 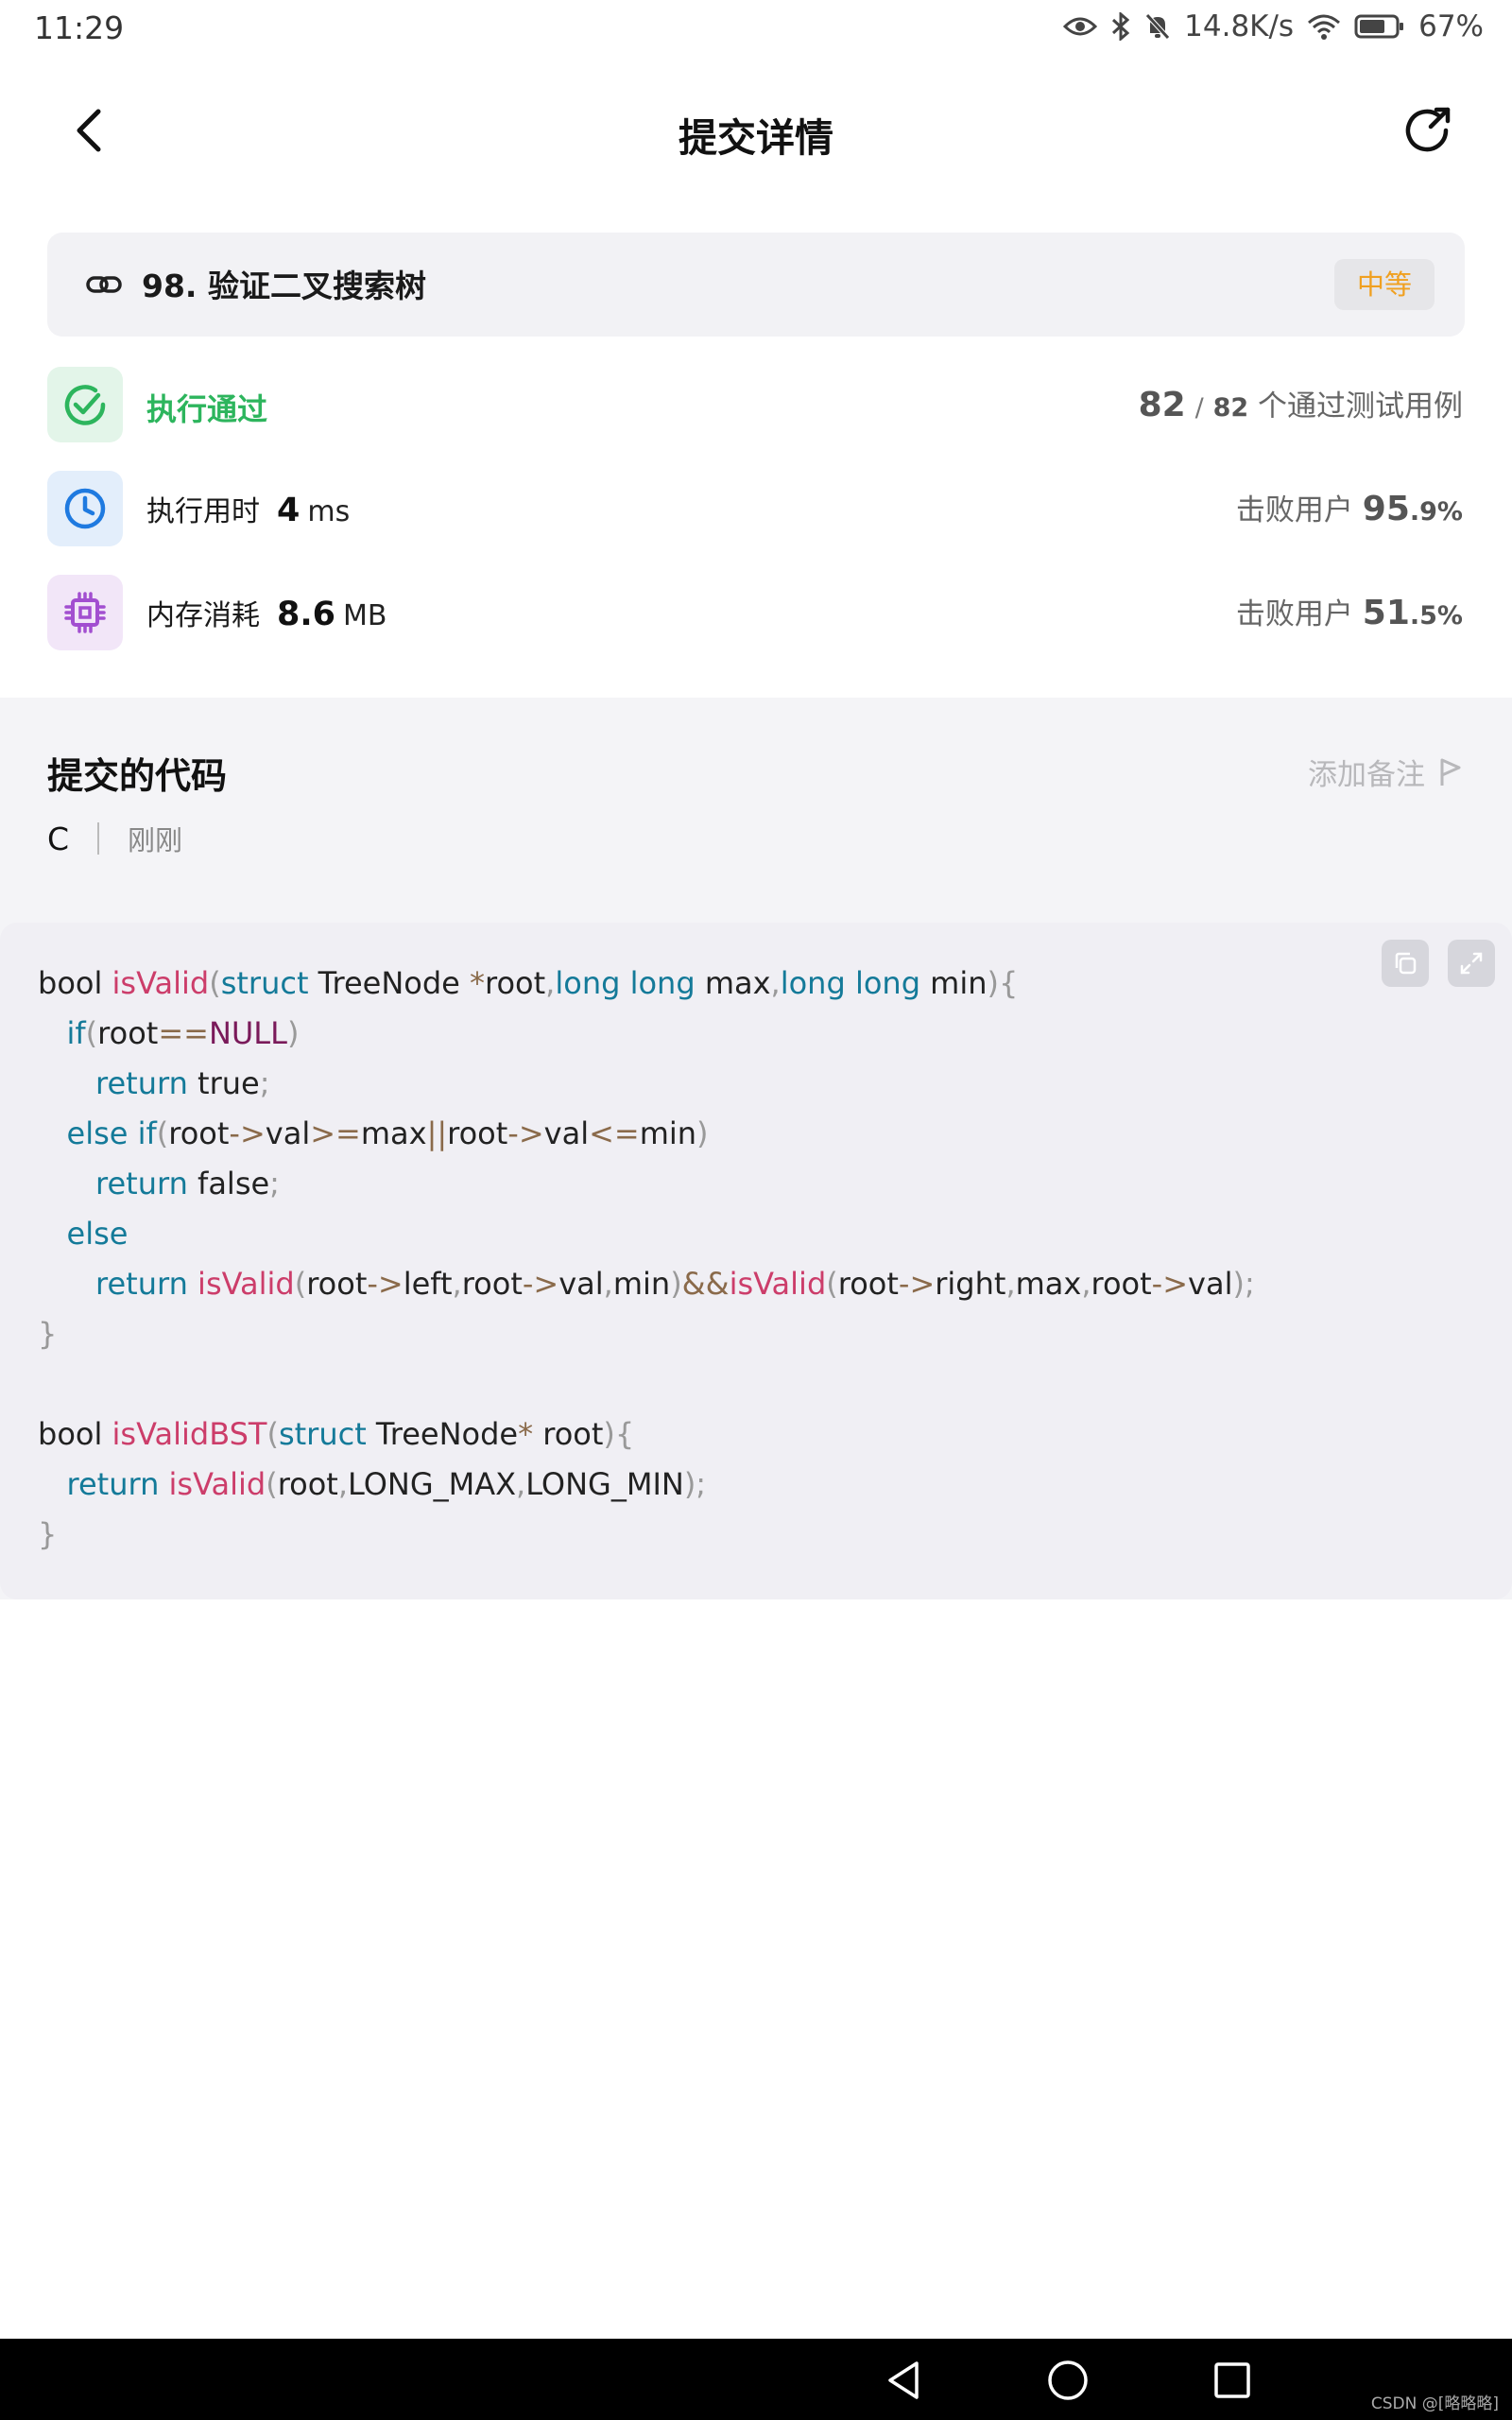 What do you see at coordinates (1434, 2403) in the screenshot?
I see `watermark: CSDN @[略略略]` at bounding box center [1434, 2403].